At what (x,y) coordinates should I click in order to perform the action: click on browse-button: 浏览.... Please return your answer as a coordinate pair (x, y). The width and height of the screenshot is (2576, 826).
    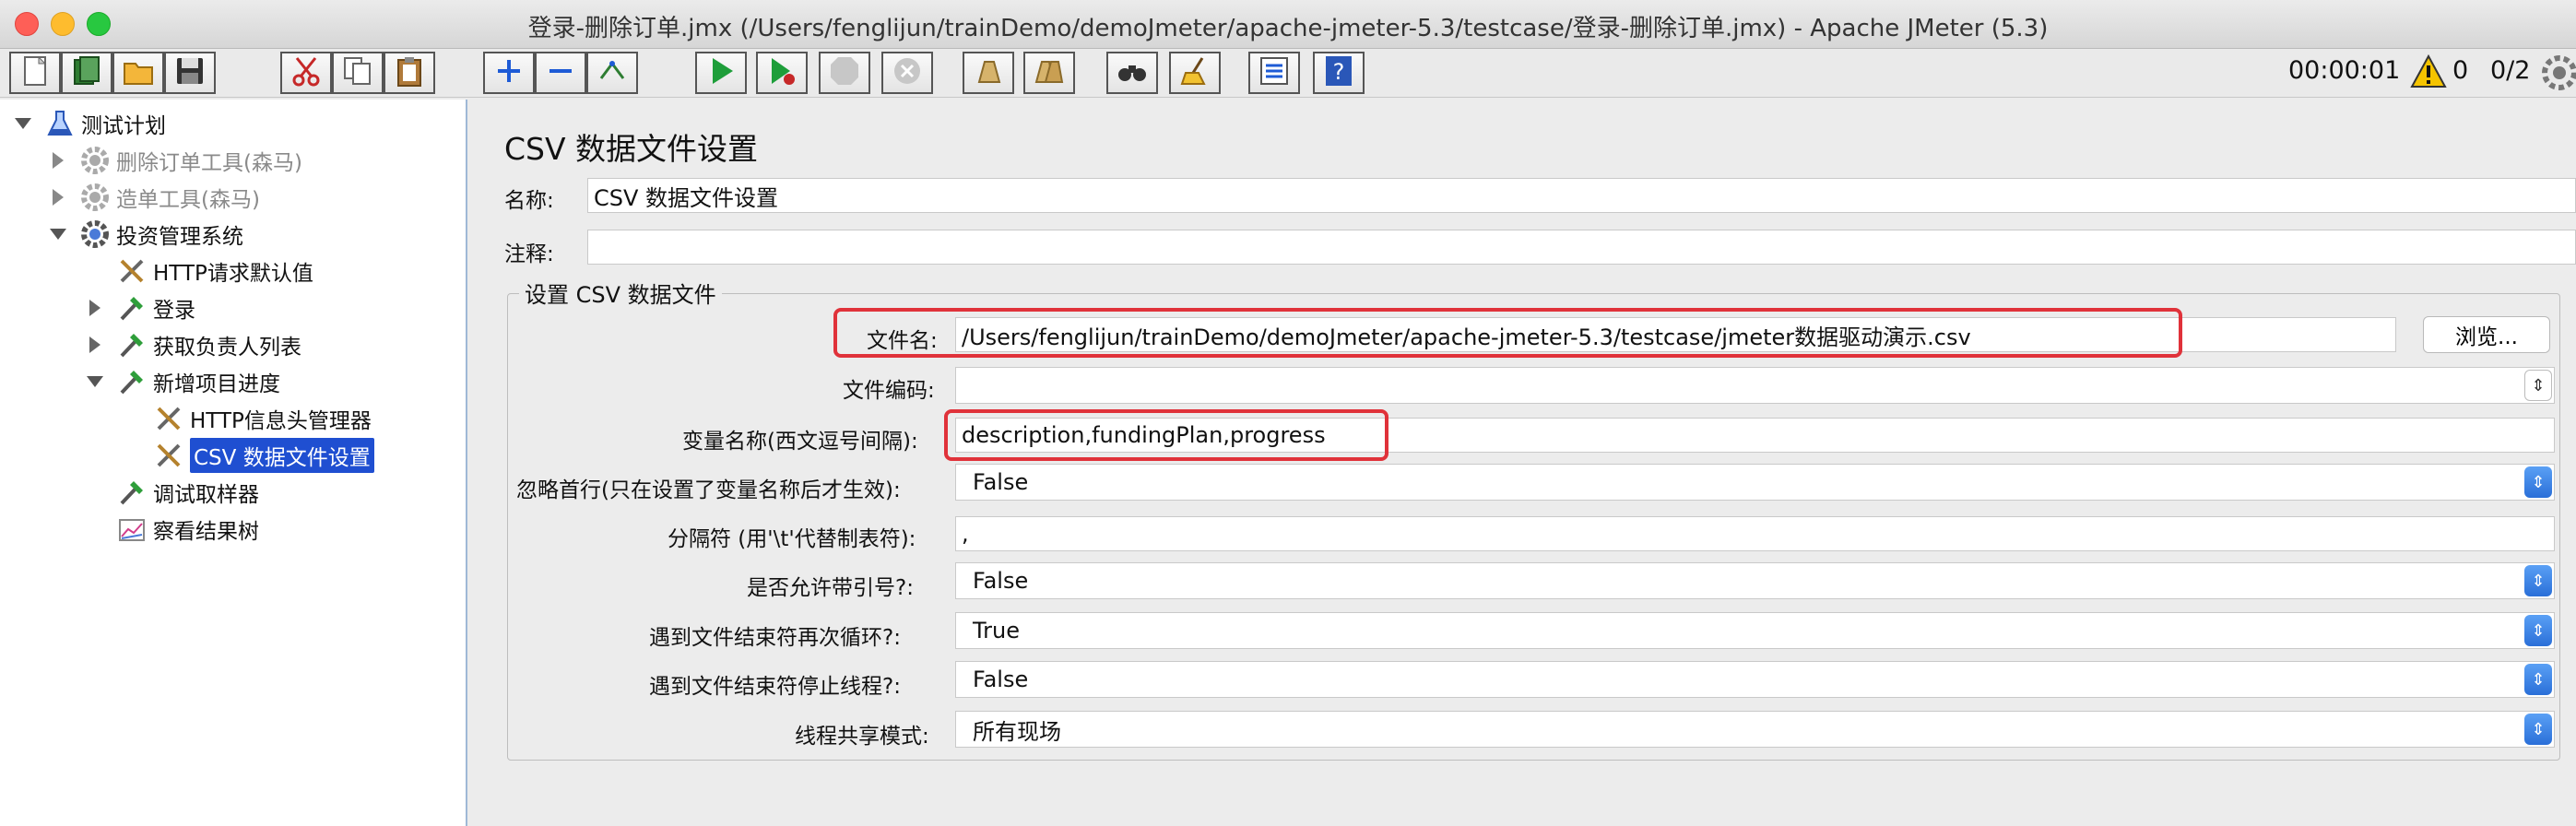
    Looking at the image, I should click on (2486, 334).